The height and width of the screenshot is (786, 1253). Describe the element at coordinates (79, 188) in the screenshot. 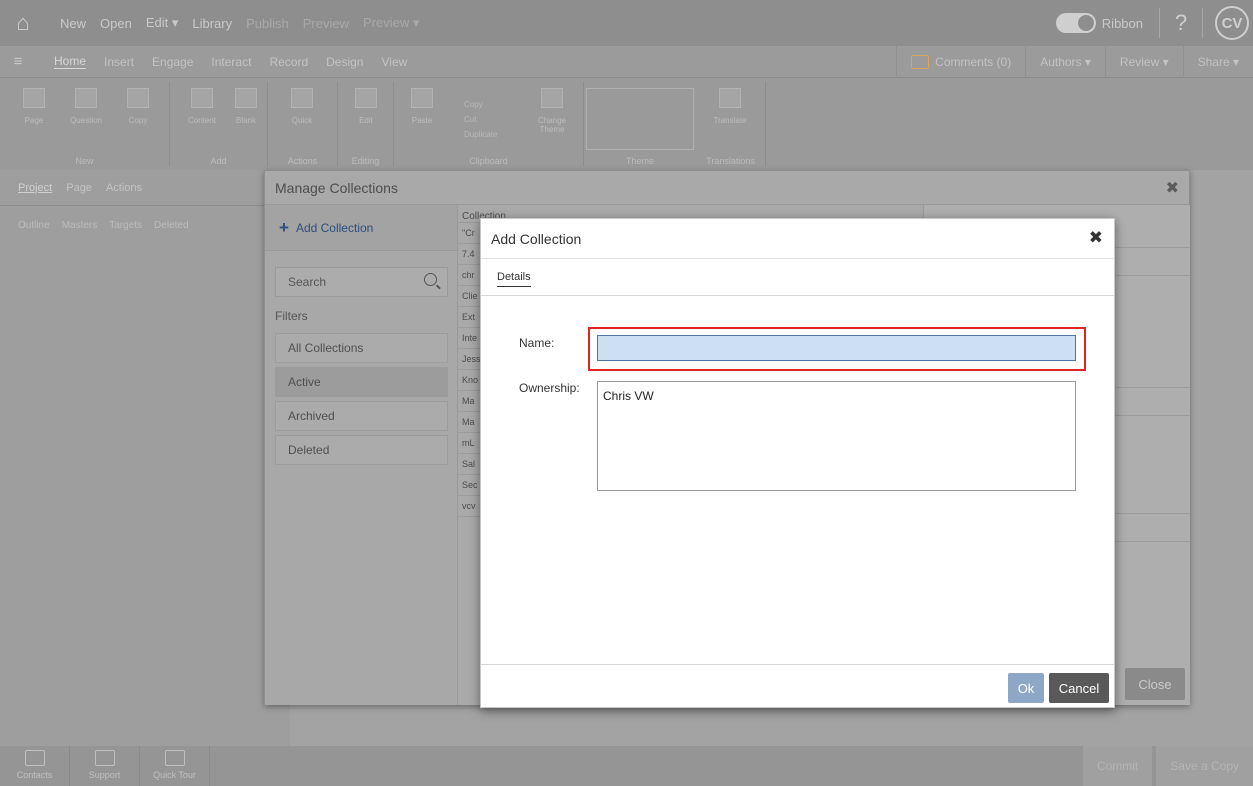

I see `tab-page: Page` at that location.